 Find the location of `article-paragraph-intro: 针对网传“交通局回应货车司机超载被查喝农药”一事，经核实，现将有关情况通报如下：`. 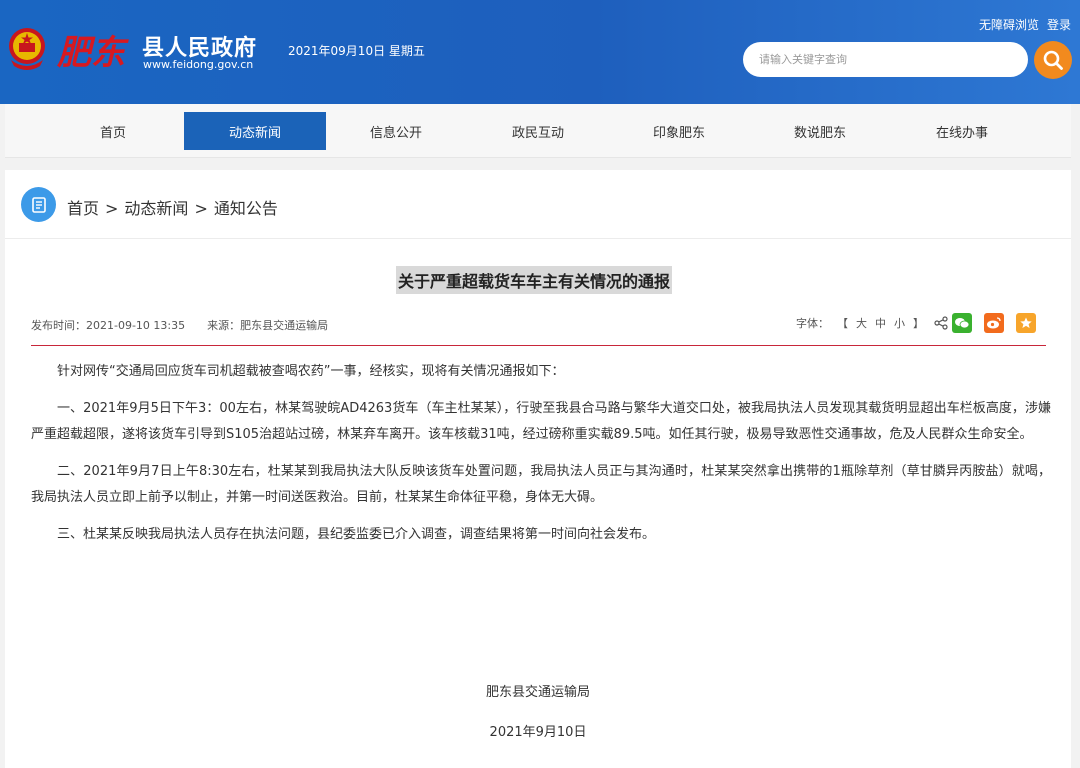

article-paragraph-intro: 针对网传“交通局回应货车司机超载被查喝农药”一事，经核实，现将有关情况通报如下： is located at coordinates (311, 371).